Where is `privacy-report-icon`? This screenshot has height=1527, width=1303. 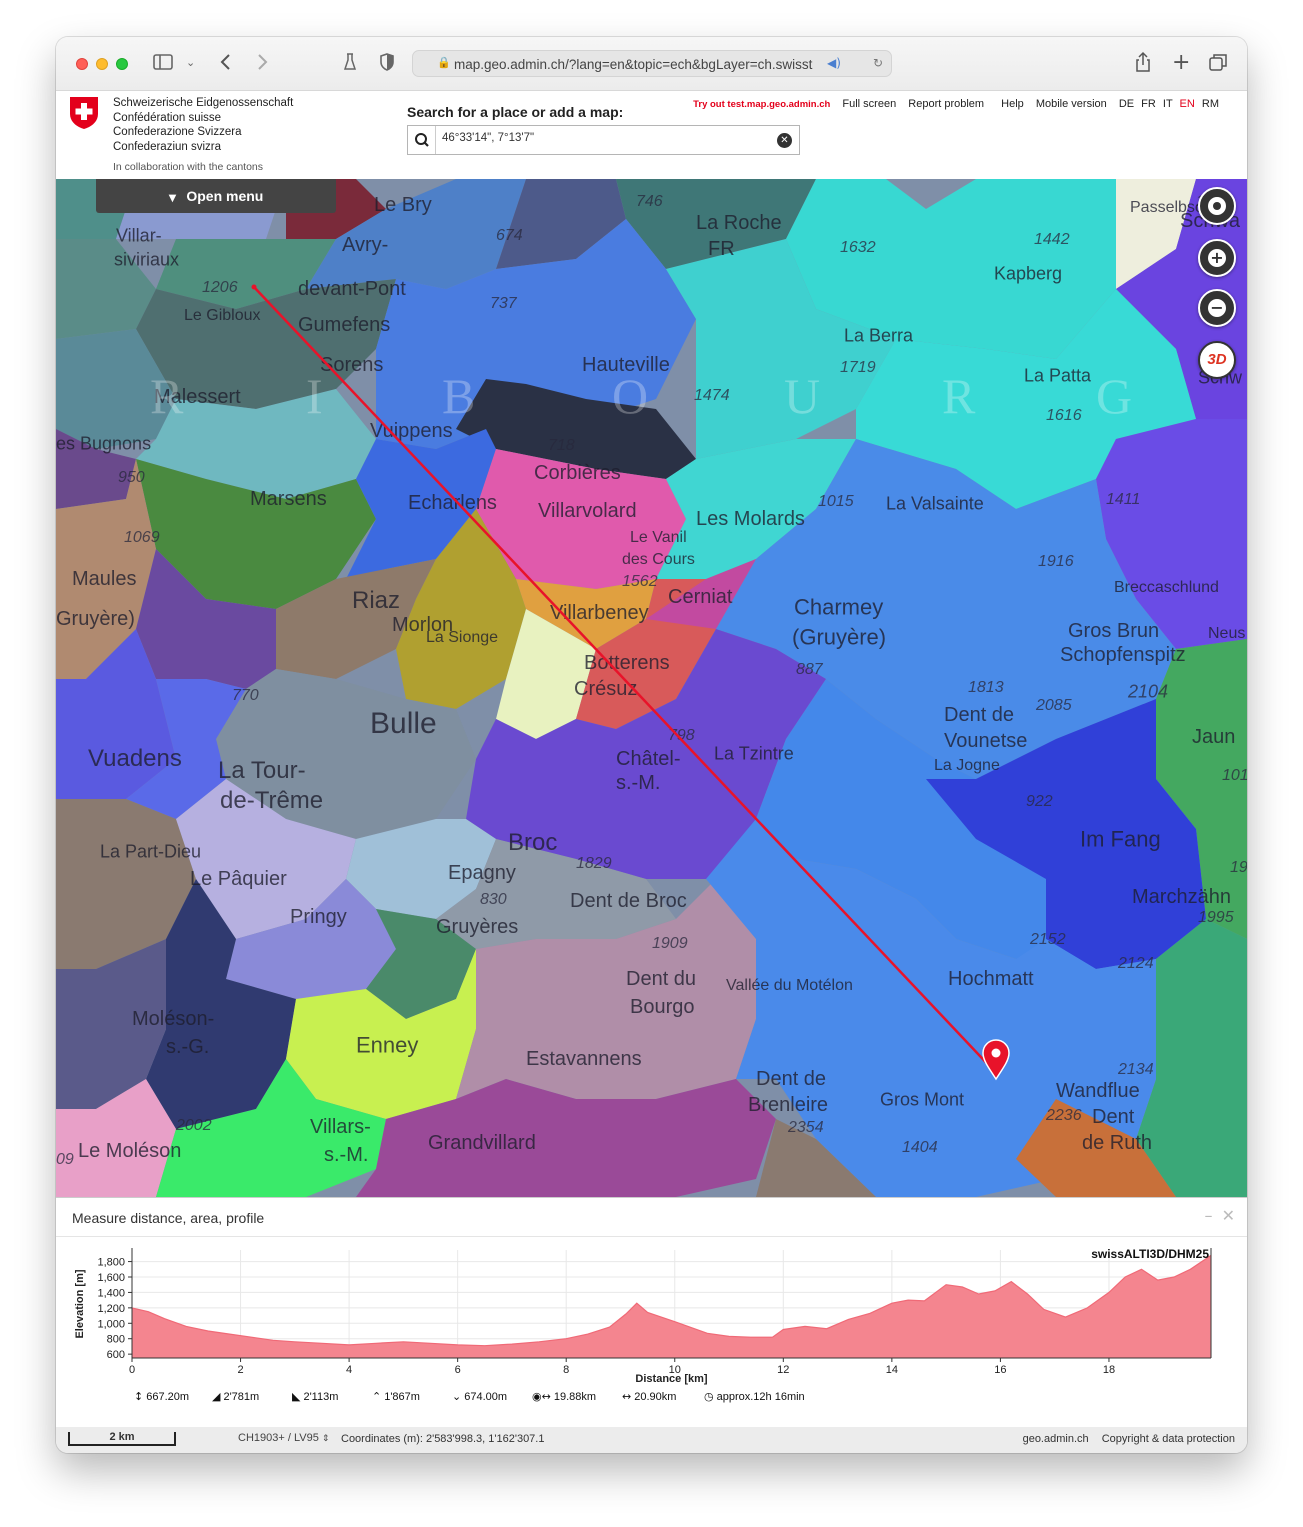 privacy-report-icon is located at coordinates (350, 65).